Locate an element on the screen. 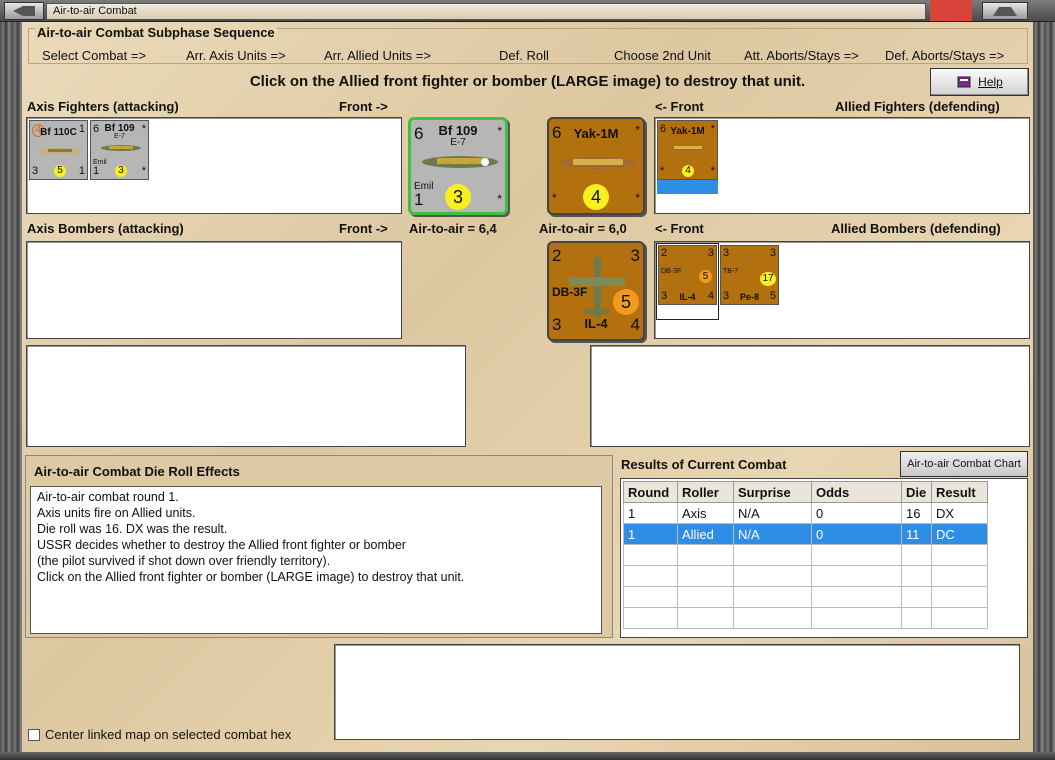 Image resolution: width=1055 pixels, height=760 pixels. col-die: Die is located at coordinates (916, 492).